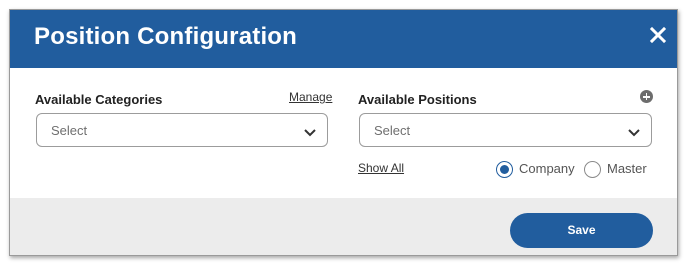  I want to click on dialog-title: Position Configuration, so click(166, 36).